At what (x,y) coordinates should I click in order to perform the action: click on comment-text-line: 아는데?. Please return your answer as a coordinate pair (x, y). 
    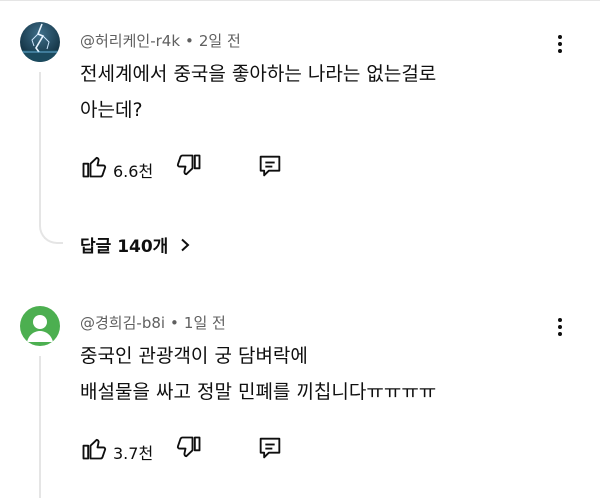
    Looking at the image, I should click on (111, 110).